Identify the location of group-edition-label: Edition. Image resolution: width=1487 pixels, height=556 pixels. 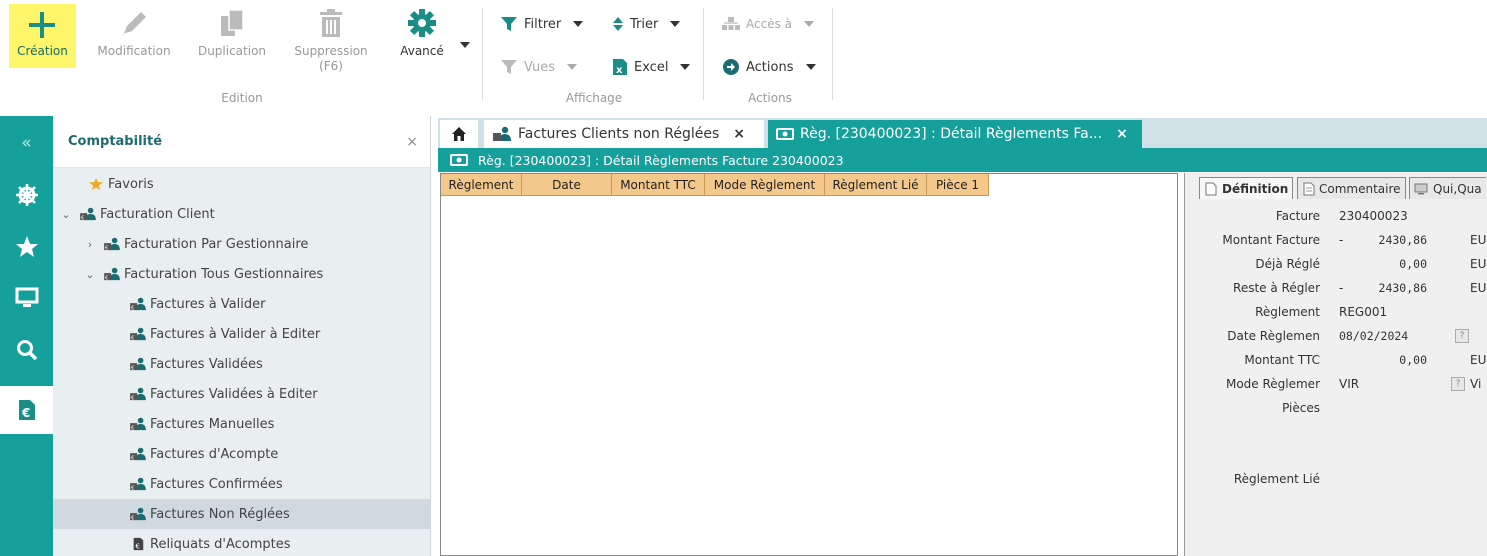
(242, 98).